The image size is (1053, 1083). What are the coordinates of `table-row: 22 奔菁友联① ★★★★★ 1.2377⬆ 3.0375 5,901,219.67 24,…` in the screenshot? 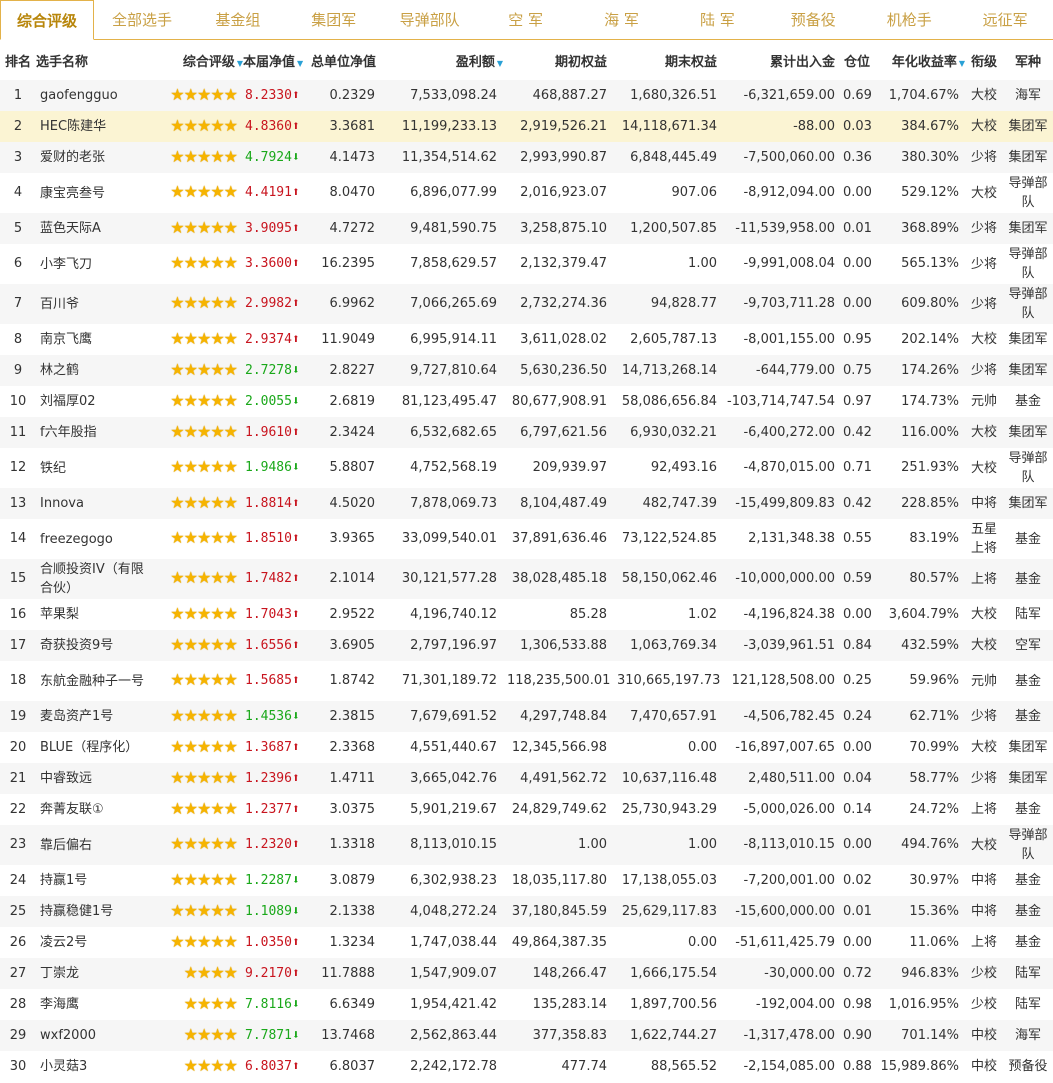 It's located at (526, 809).